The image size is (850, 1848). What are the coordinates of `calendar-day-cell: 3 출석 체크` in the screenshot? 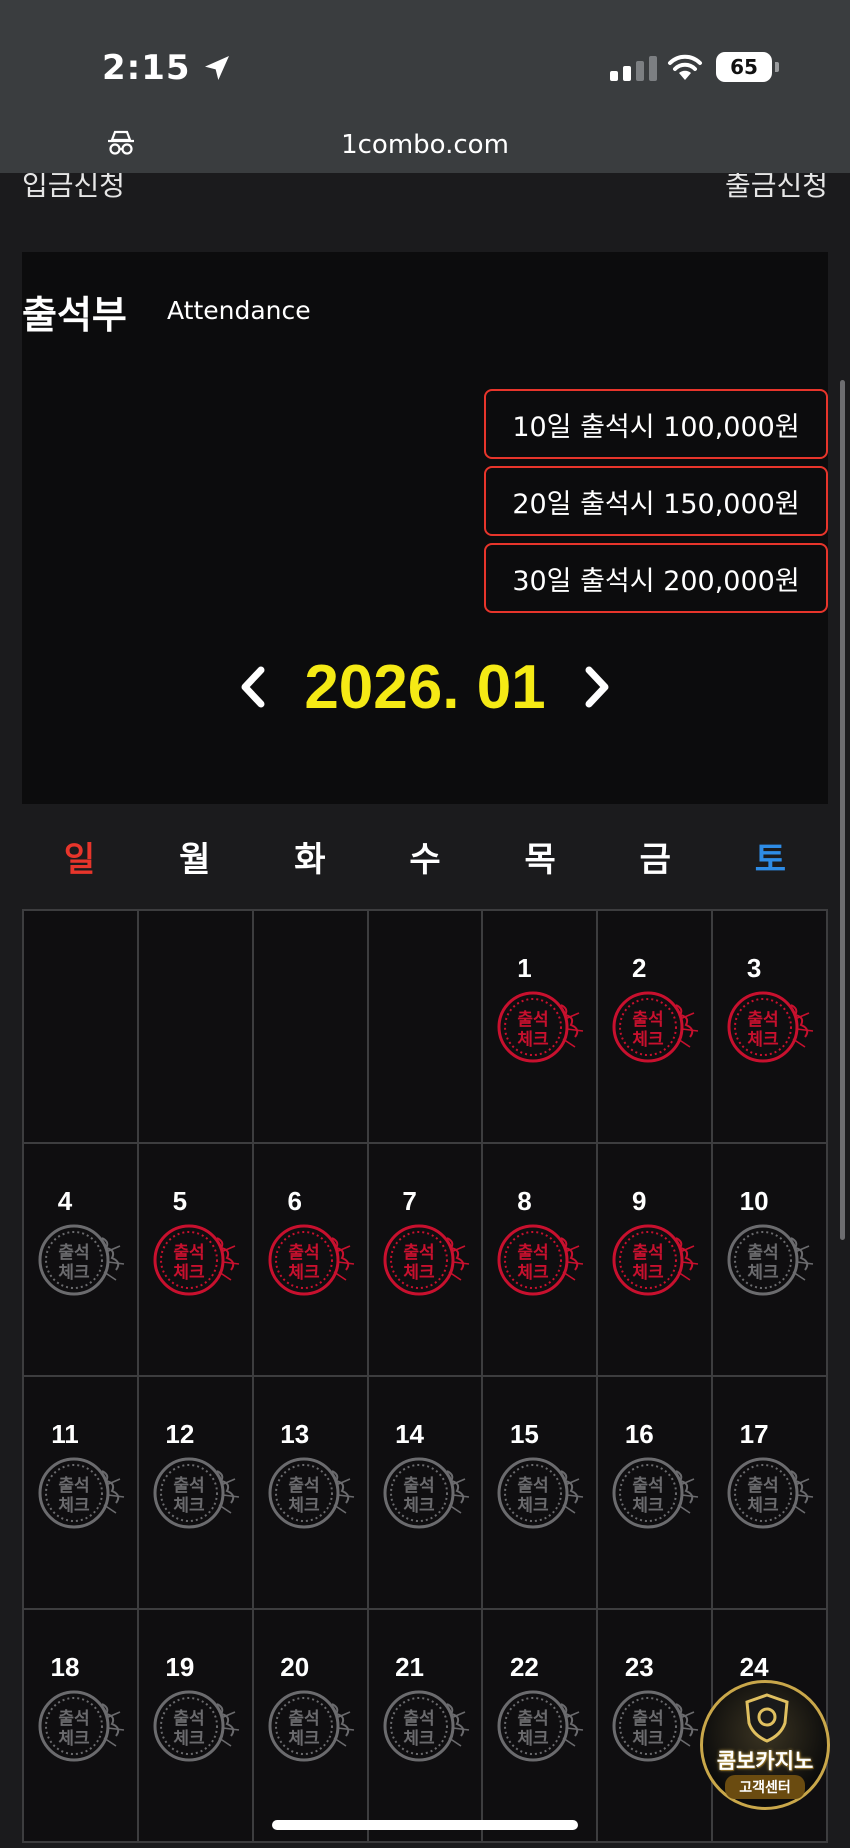 It's located at (770, 1027).